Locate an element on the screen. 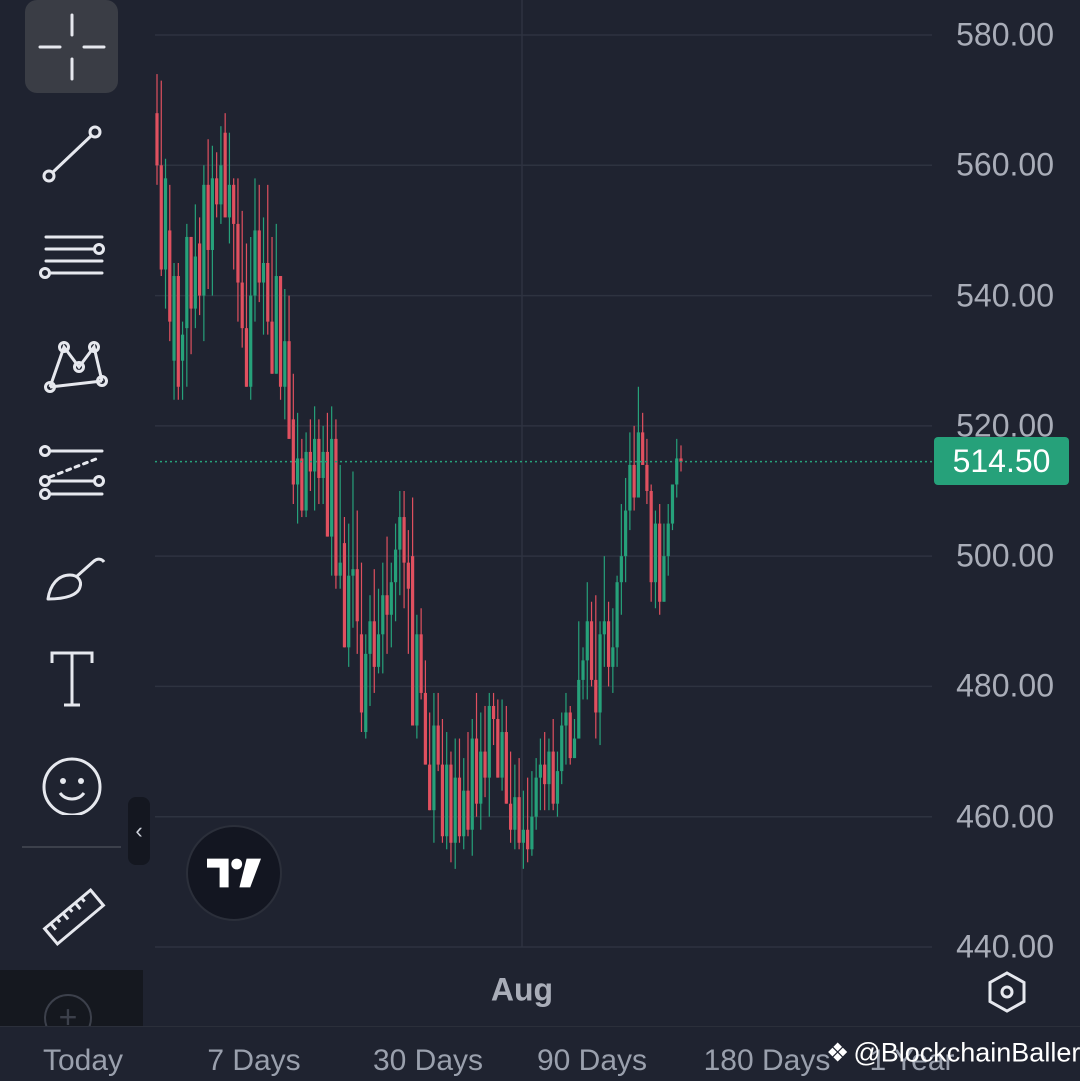 The width and height of the screenshot is (1080, 1081). add-tool-button: + is located at coordinates (71, 998).